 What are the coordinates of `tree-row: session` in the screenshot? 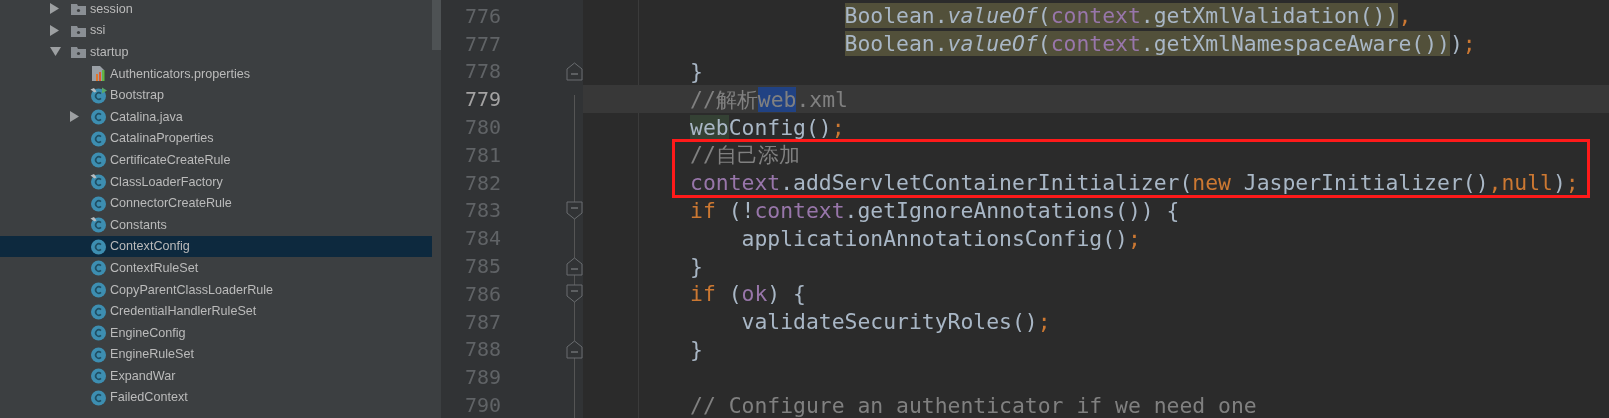 It's located at (216, 10).